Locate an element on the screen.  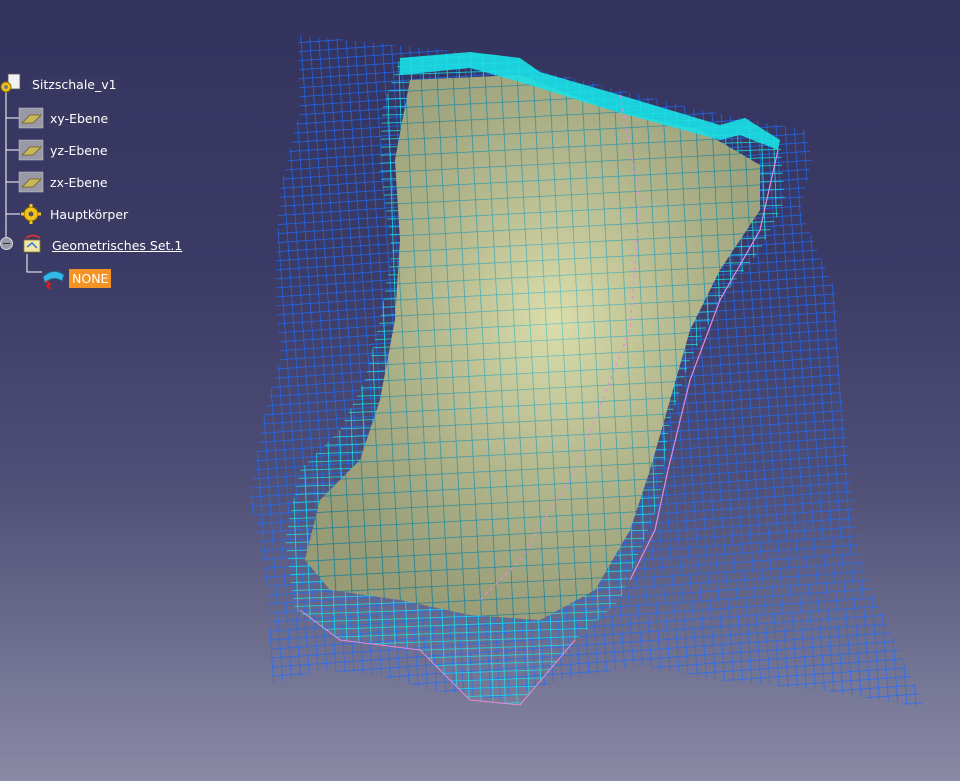
tree-item-xy-plane: xy-Ebene is located at coordinates (65, 118).